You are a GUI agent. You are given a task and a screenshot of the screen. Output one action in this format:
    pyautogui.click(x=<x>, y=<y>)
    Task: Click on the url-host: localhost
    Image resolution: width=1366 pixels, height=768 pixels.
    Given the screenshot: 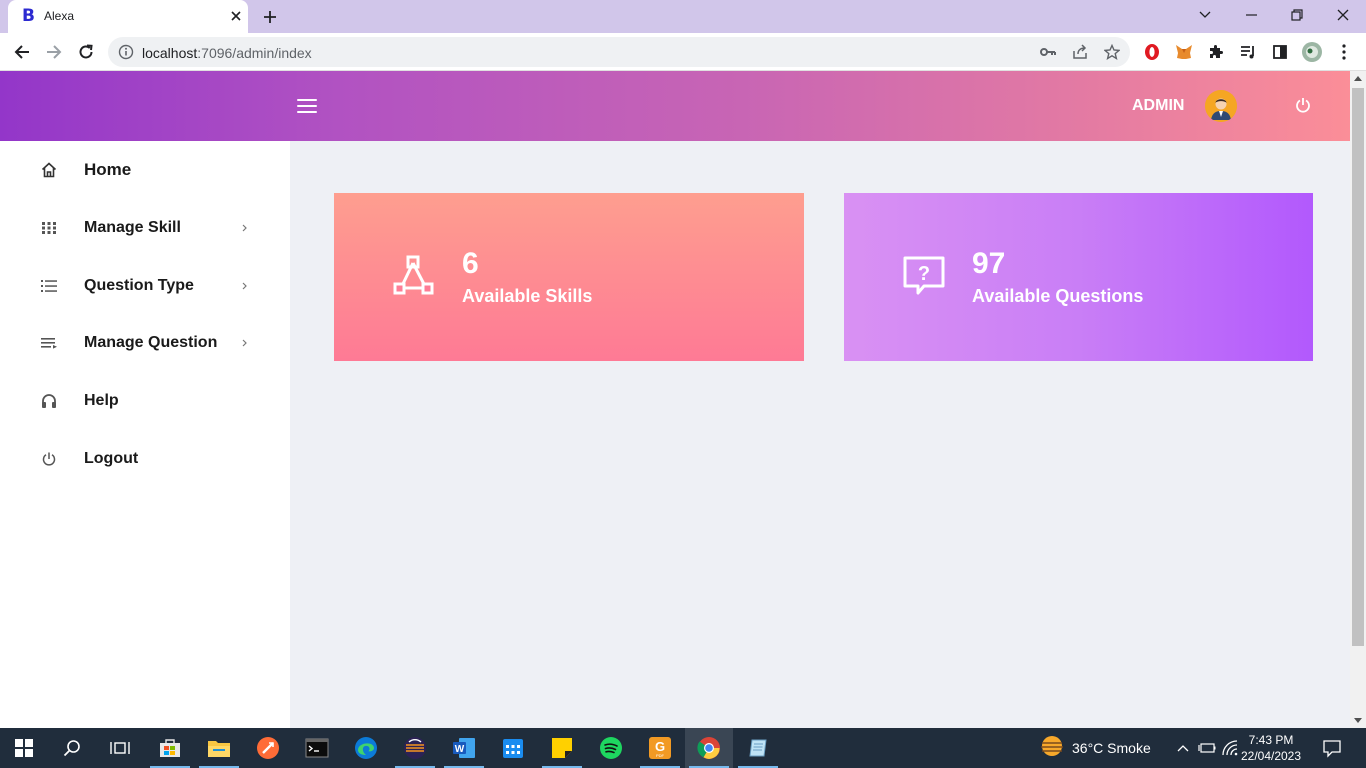 What is the action you would take?
    pyautogui.click(x=170, y=53)
    